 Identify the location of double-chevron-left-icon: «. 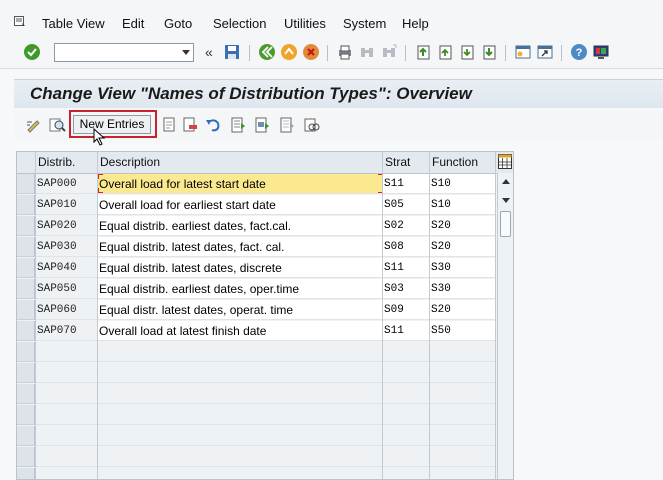
(209, 52).